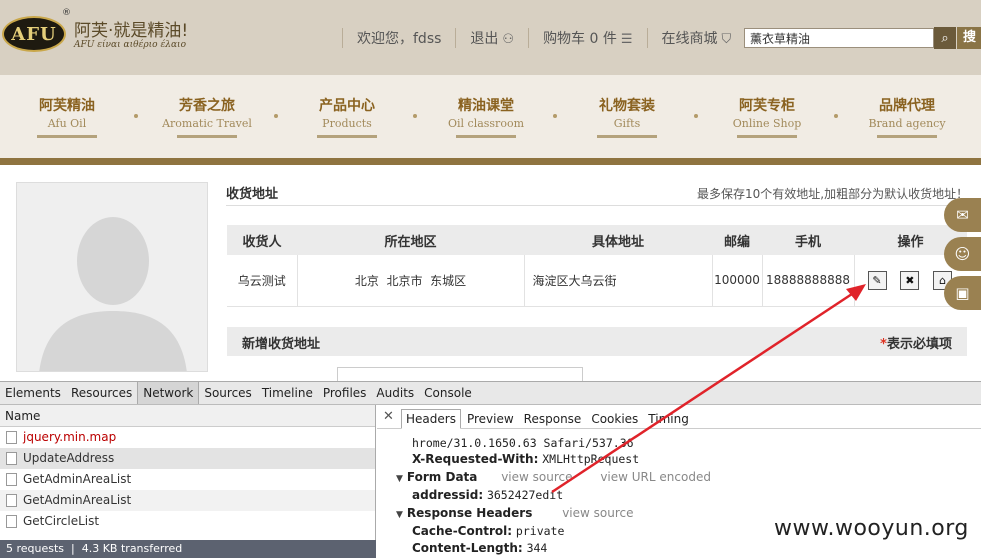 The image size is (981, 558). Describe the element at coordinates (388, 416) in the screenshot. I see `close-icon: ✕` at that location.